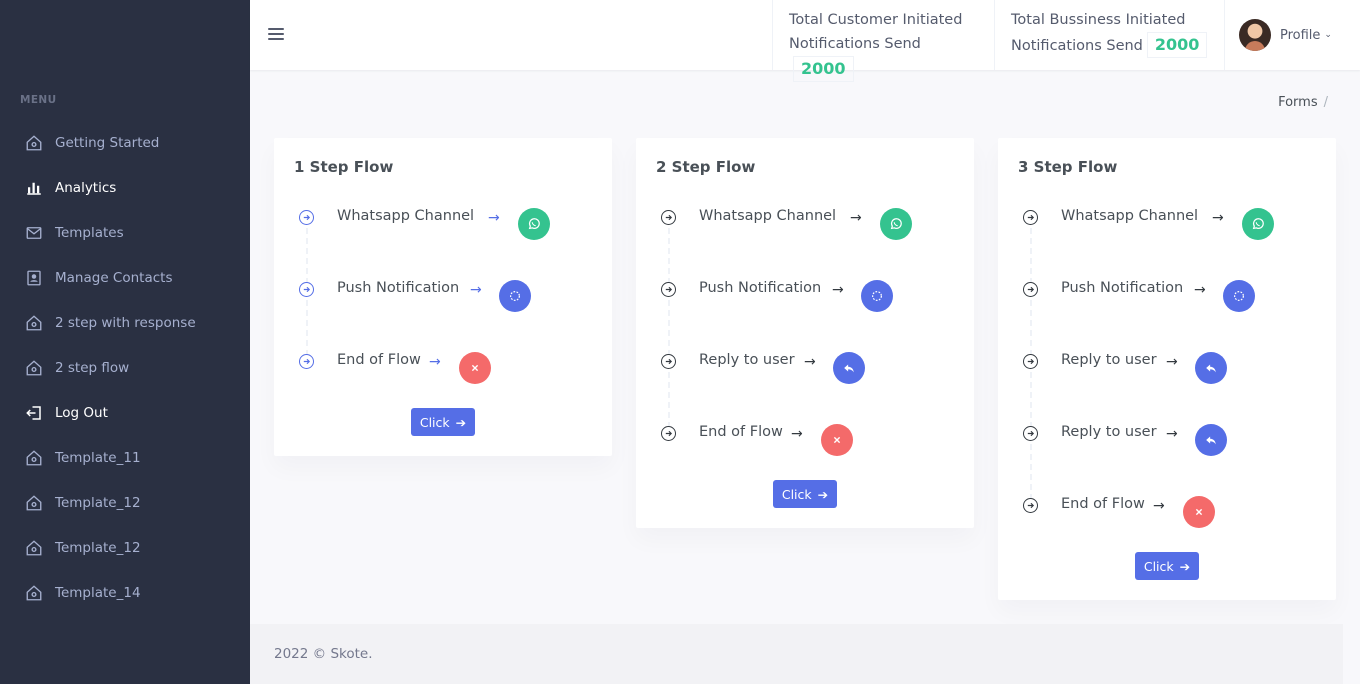 The width and height of the screenshot is (1360, 684). What do you see at coordinates (1300, 35) in the screenshot?
I see `profile-label: Profile` at bounding box center [1300, 35].